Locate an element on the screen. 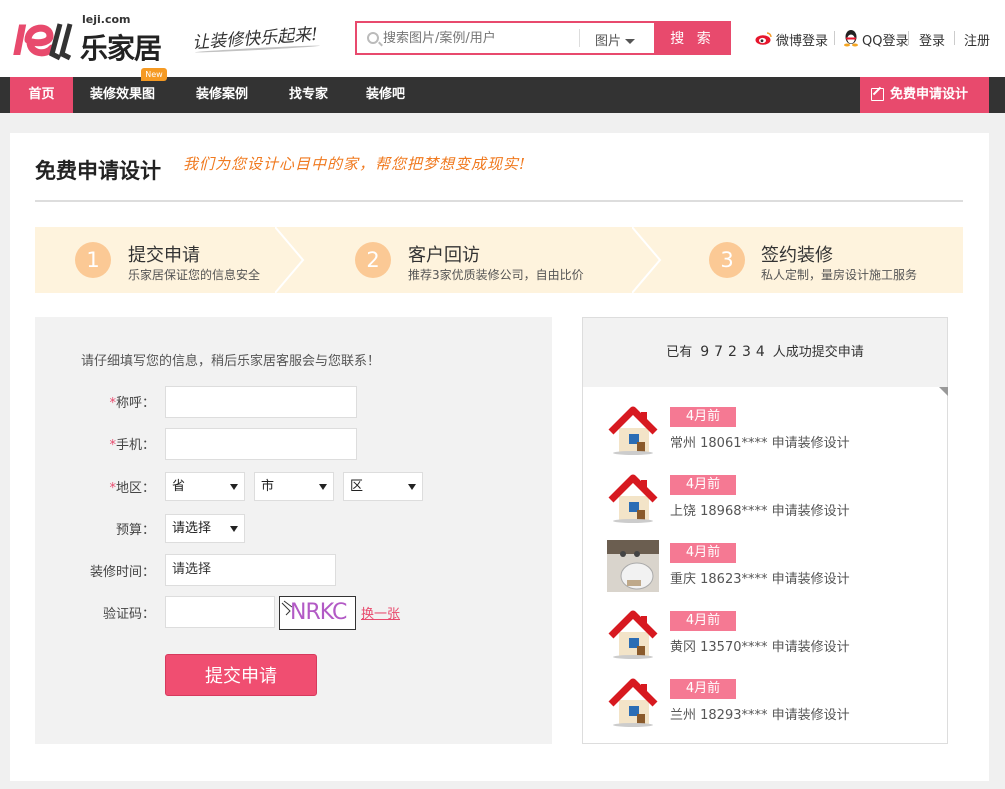 The image size is (1005, 789). budget-select: 请选择 is located at coordinates (205, 528).